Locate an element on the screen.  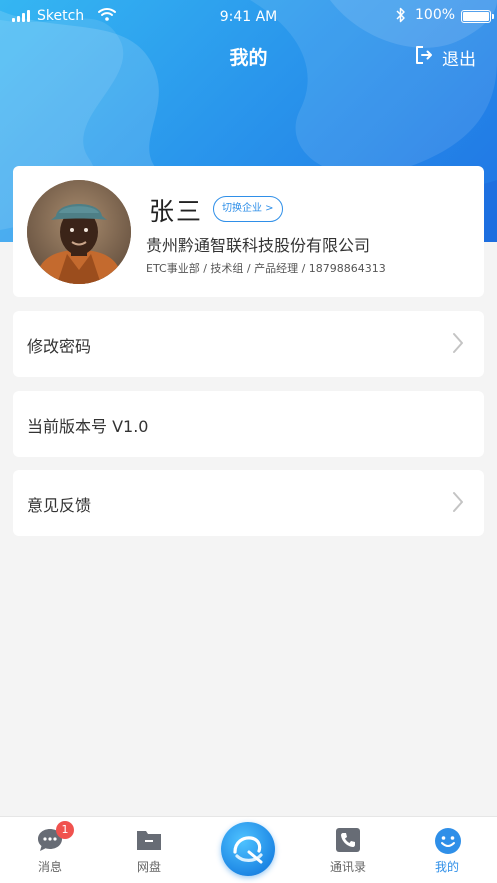
feedback-row: 意见反馈 is located at coordinates (248, 503).